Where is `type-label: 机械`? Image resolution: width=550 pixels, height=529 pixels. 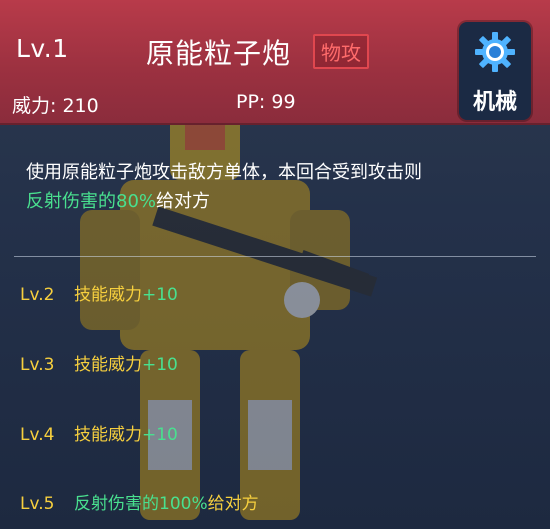 type-label: 机械 is located at coordinates (494, 102).